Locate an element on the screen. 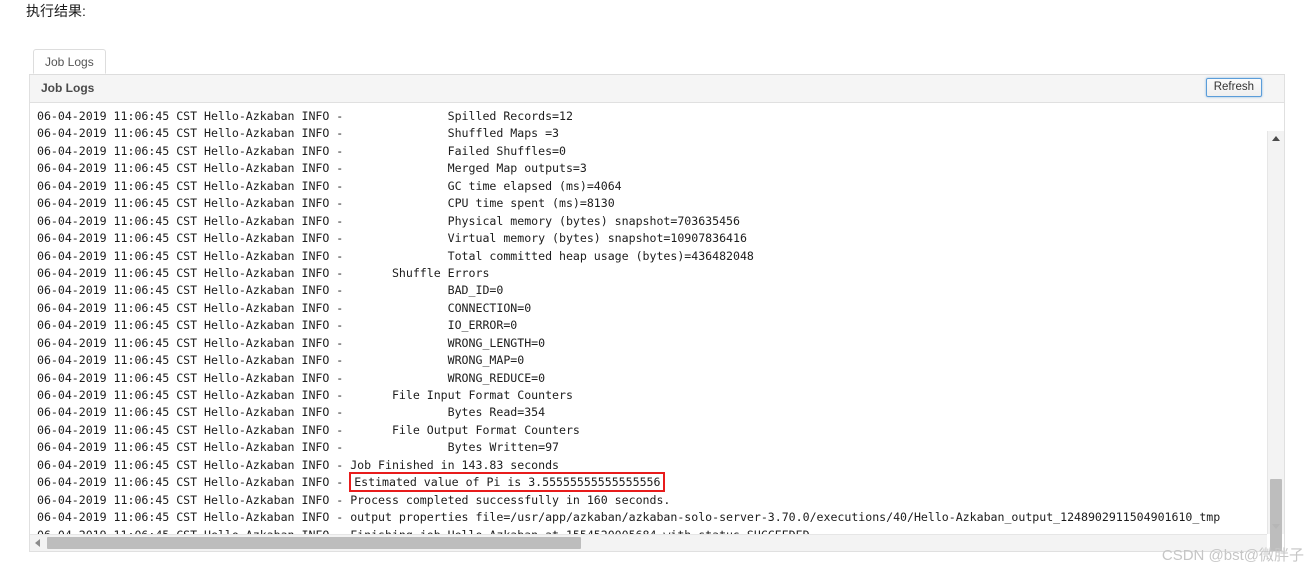 The image size is (1314, 573). horizontal-scrollbar is located at coordinates (648, 542).